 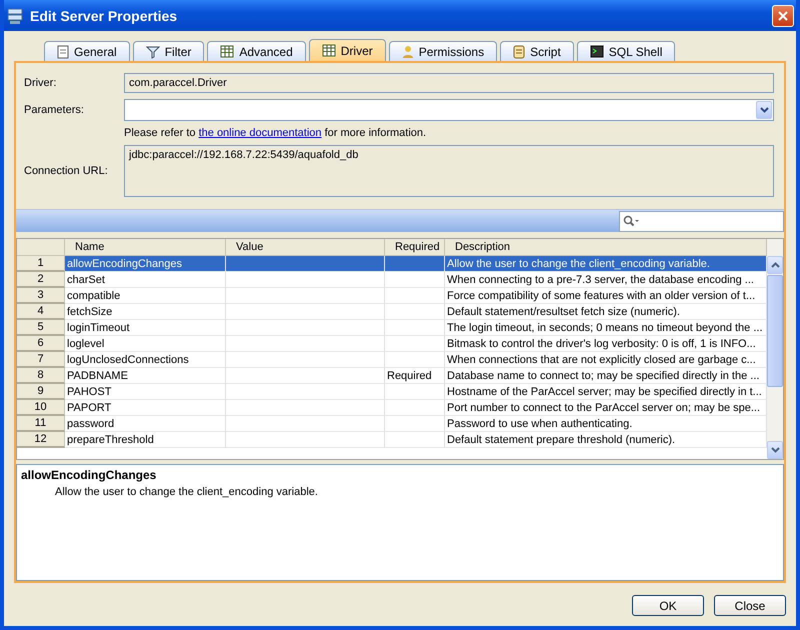 I want to click on connection-url-field: jdbc:paraccel://192.168.7.22:5439/aquafold_db, so click(x=449, y=171).